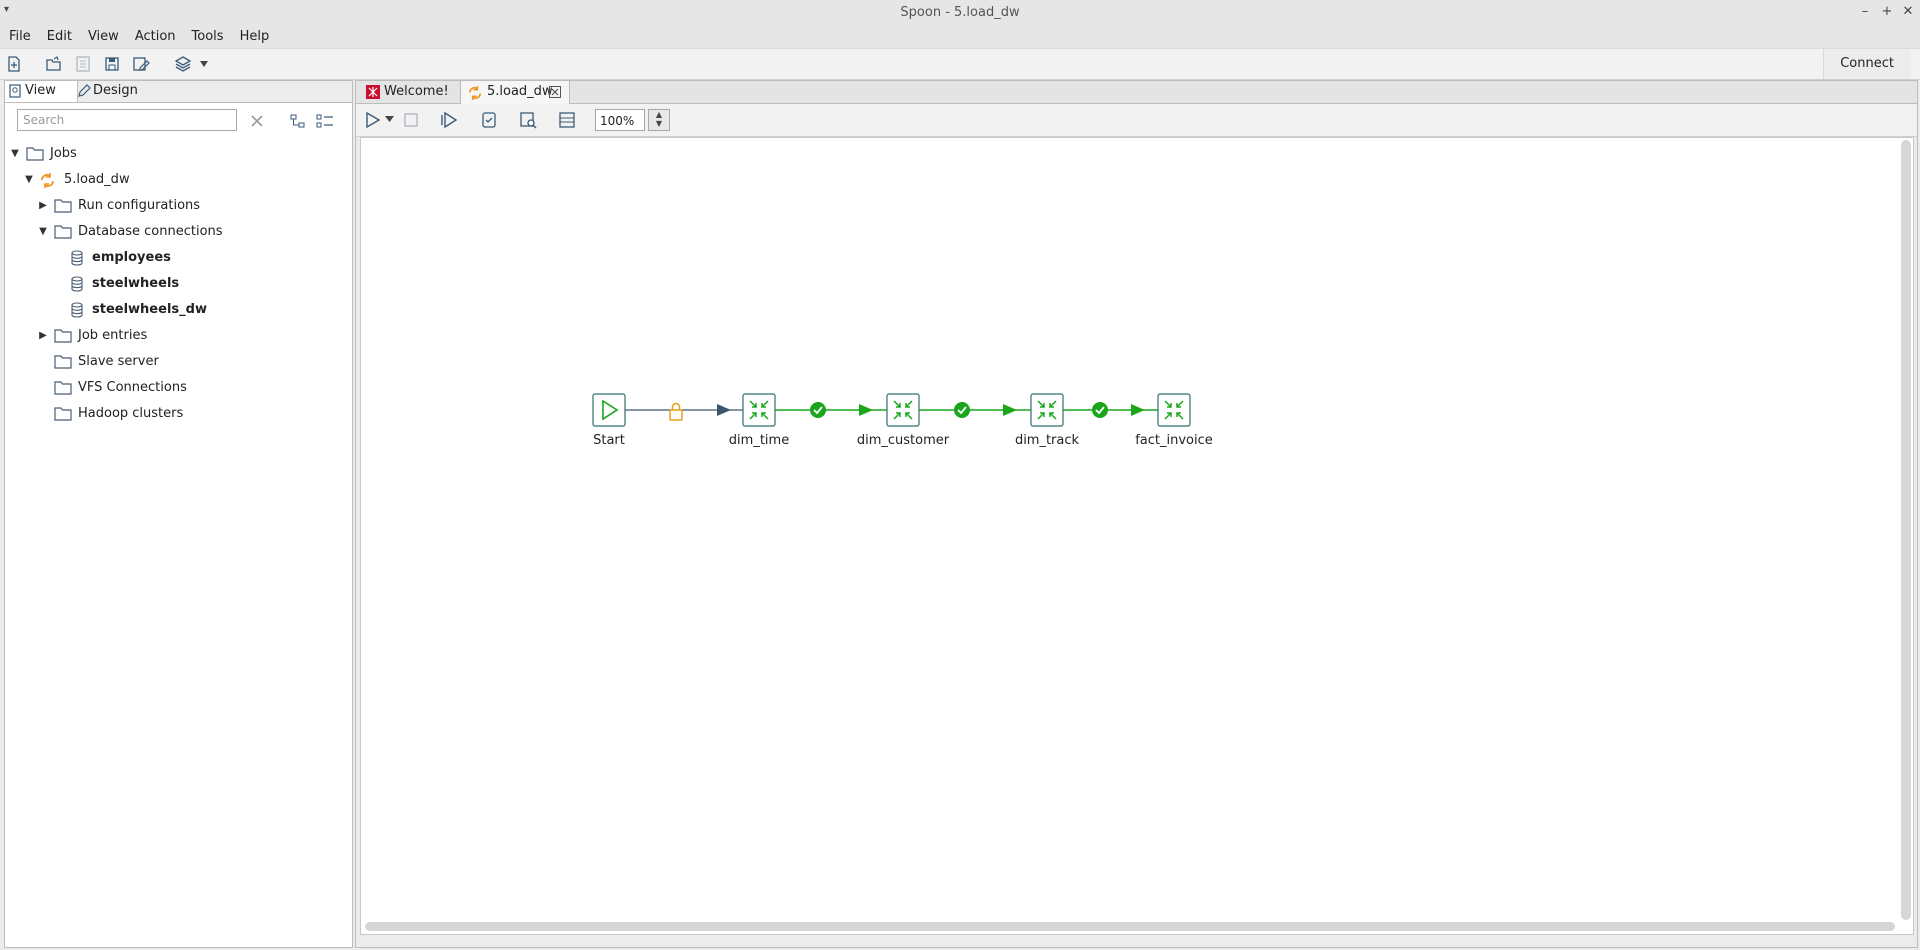 The image size is (1920, 950). I want to click on run-options-dropdown-icon, so click(389, 119).